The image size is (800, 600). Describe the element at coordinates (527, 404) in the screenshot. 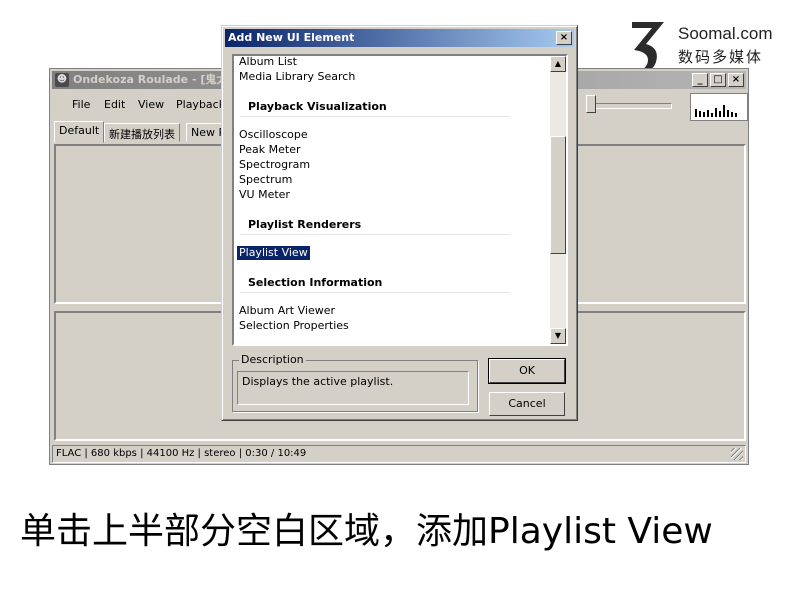

I see `cancel-button: Cancel` at that location.